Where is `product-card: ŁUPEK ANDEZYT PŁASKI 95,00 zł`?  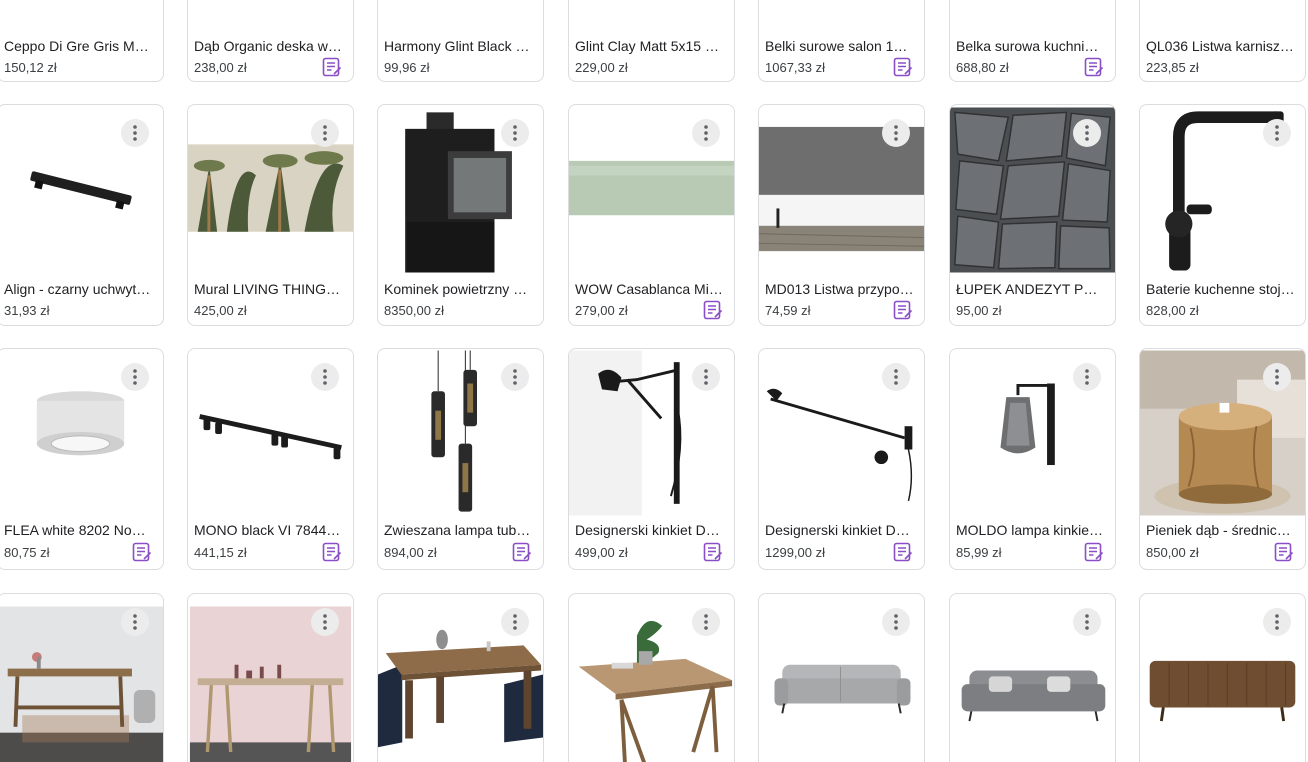 product-card: ŁUPEK ANDEZYT PŁASKI 95,00 zł is located at coordinates (1032, 215).